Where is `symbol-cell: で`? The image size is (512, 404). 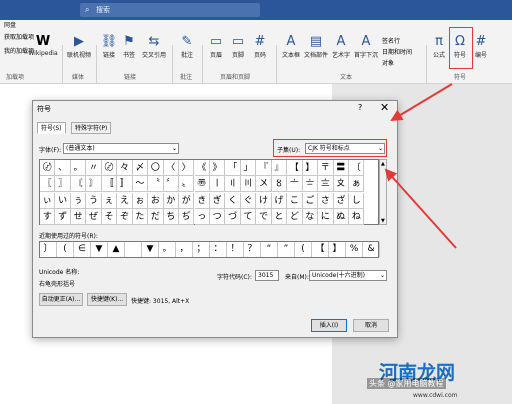 symbol-cell: で is located at coordinates (264, 217).